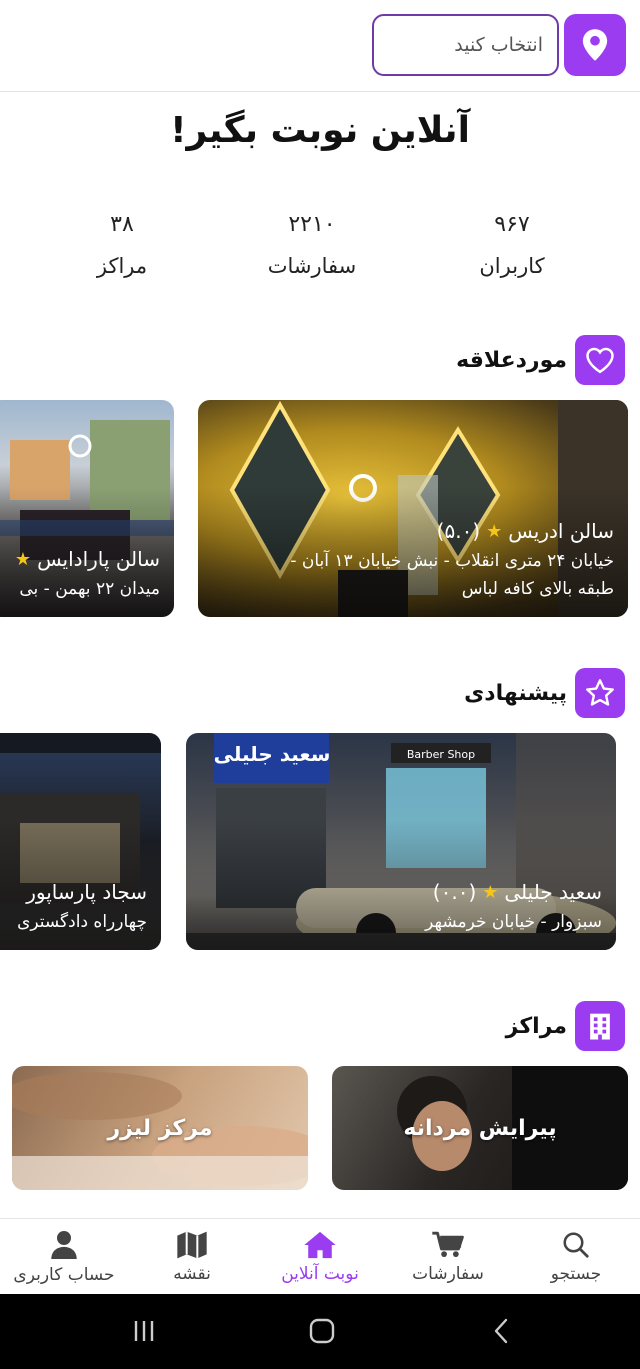 Image resolution: width=640 pixels, height=1369 pixels. I want to click on nav-label: حساب کاربری, so click(64, 1275).